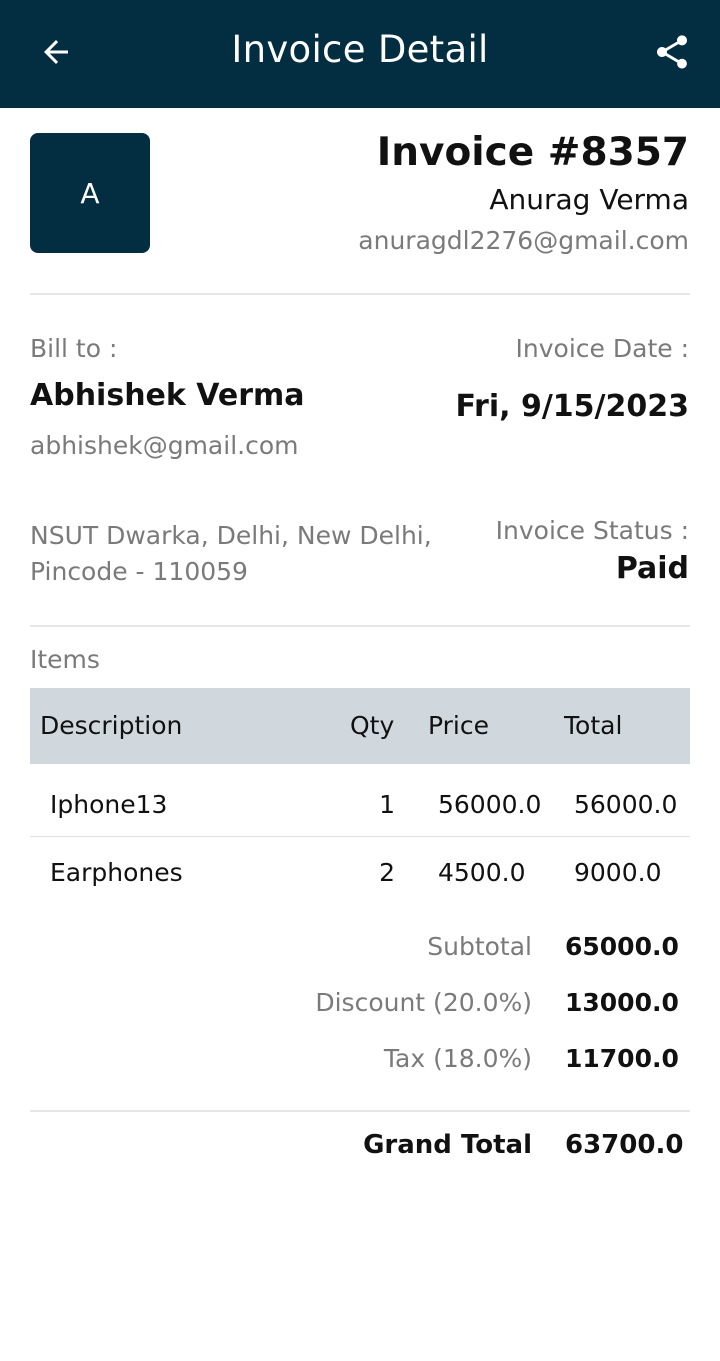 The width and height of the screenshot is (720, 1361). I want to click on bill-to-label: Bill to :, so click(74, 348).